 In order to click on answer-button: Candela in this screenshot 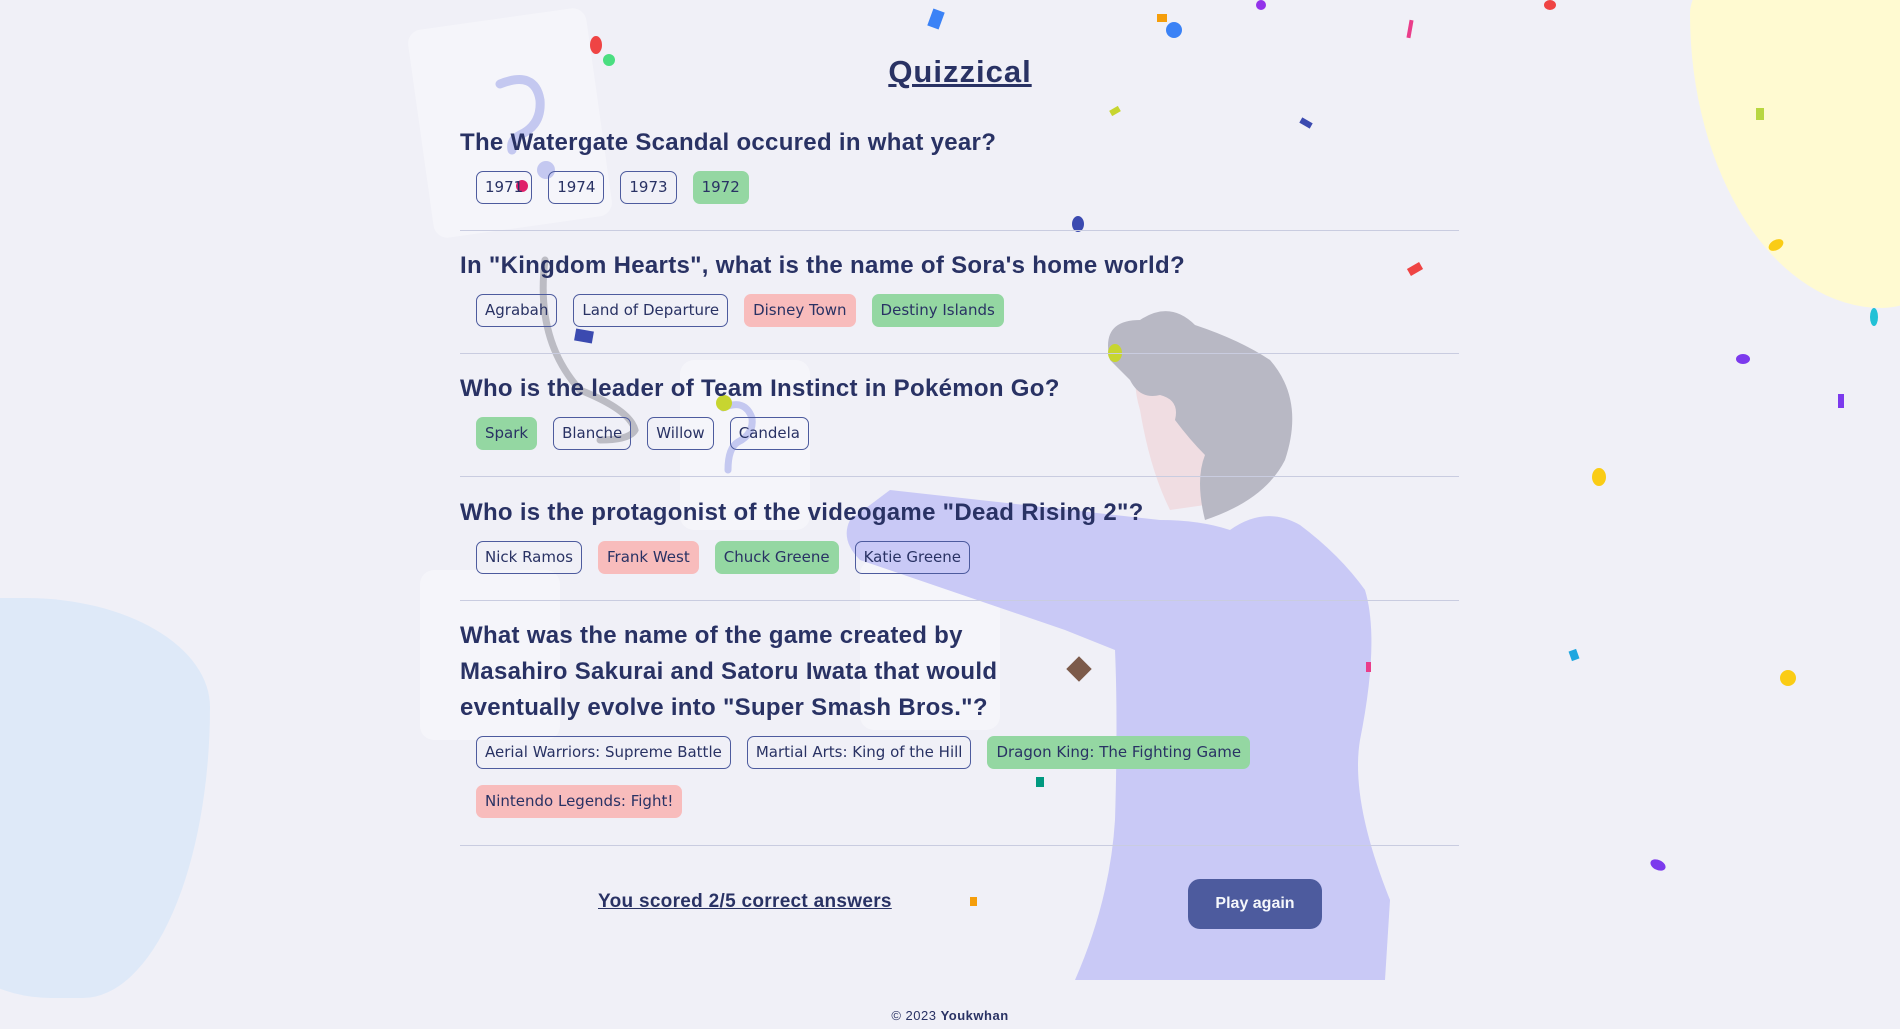, I will do `click(769, 433)`.